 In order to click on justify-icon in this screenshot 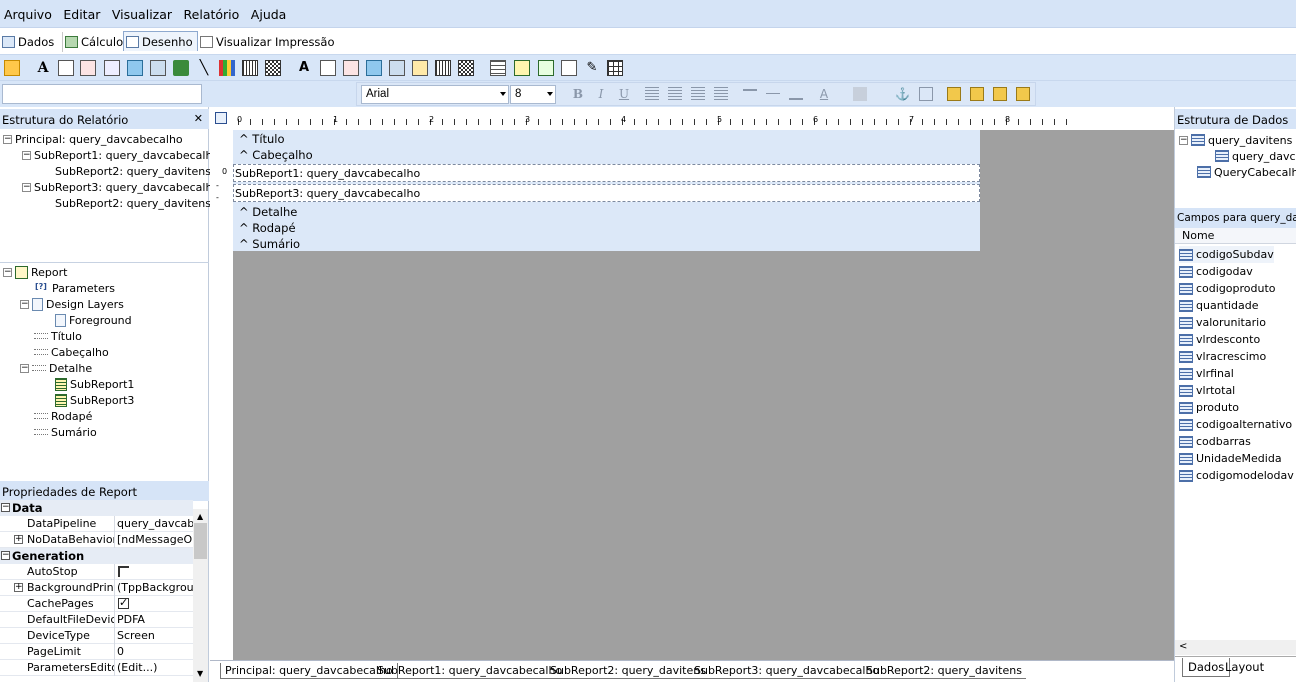, I will do `click(721, 94)`.